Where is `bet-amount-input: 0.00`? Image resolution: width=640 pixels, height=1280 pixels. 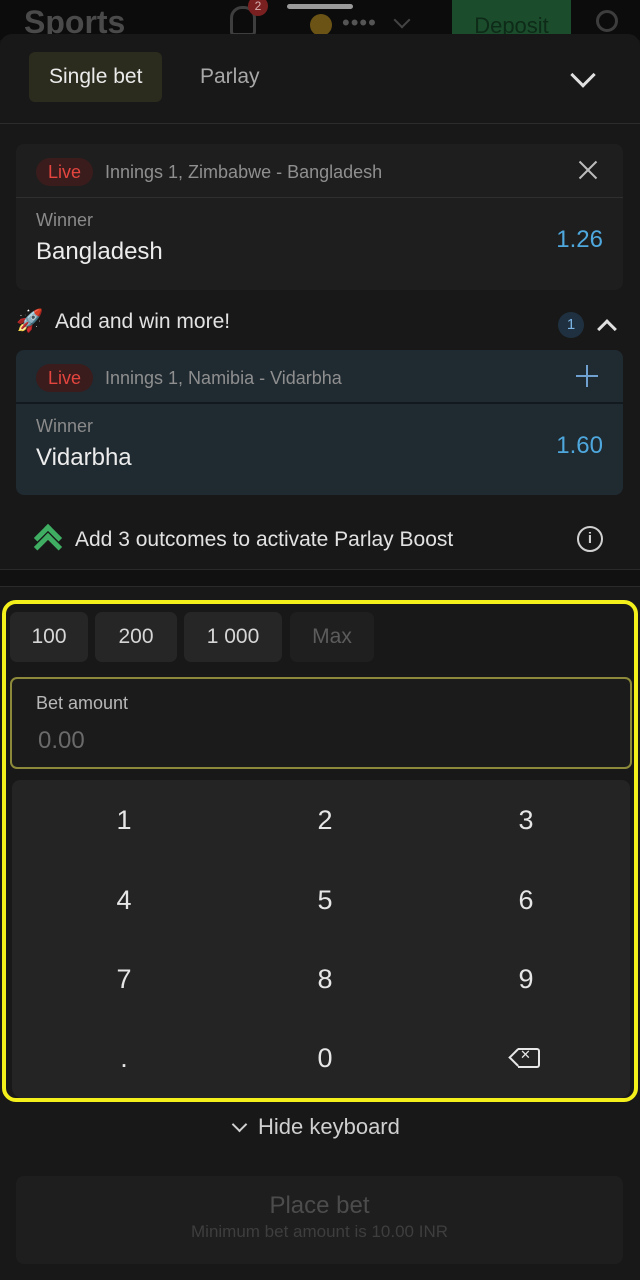 bet-amount-input: 0.00 is located at coordinates (61, 741).